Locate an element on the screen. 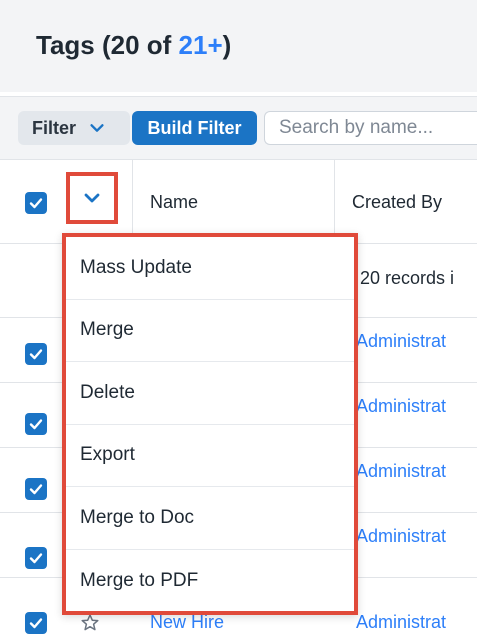  mass-actions-dropdown-button is located at coordinates (92, 198).